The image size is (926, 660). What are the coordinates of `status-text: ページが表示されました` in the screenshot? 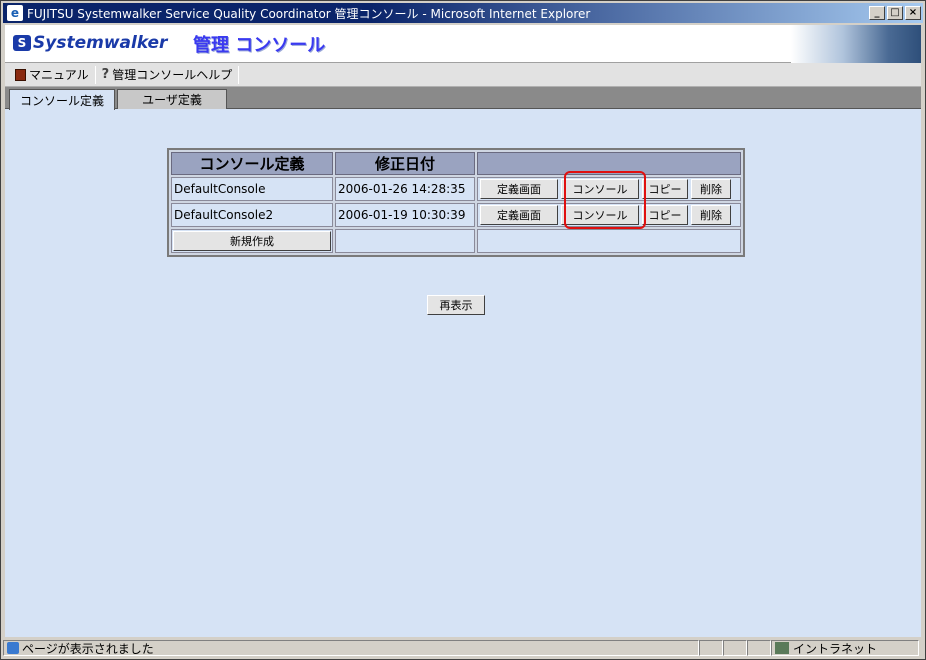 It's located at (88, 648).